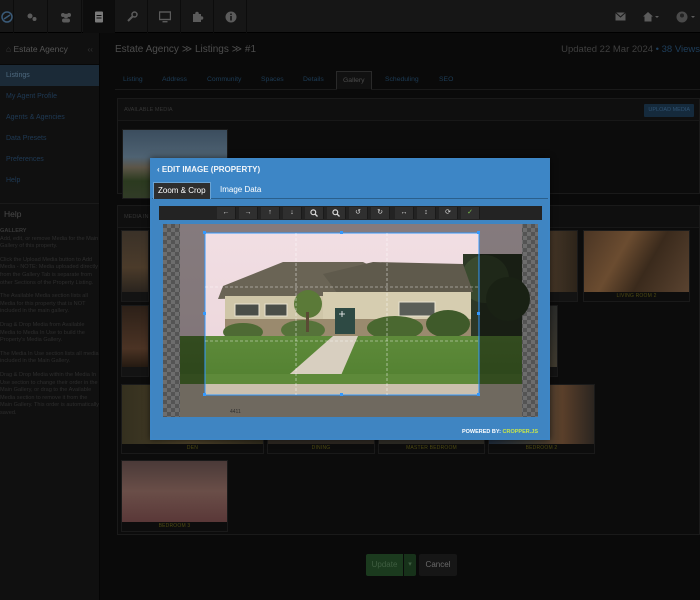 This screenshot has width=700, height=600. Describe the element at coordinates (49, 180) in the screenshot. I see `sidebar-item-help: Help` at that location.